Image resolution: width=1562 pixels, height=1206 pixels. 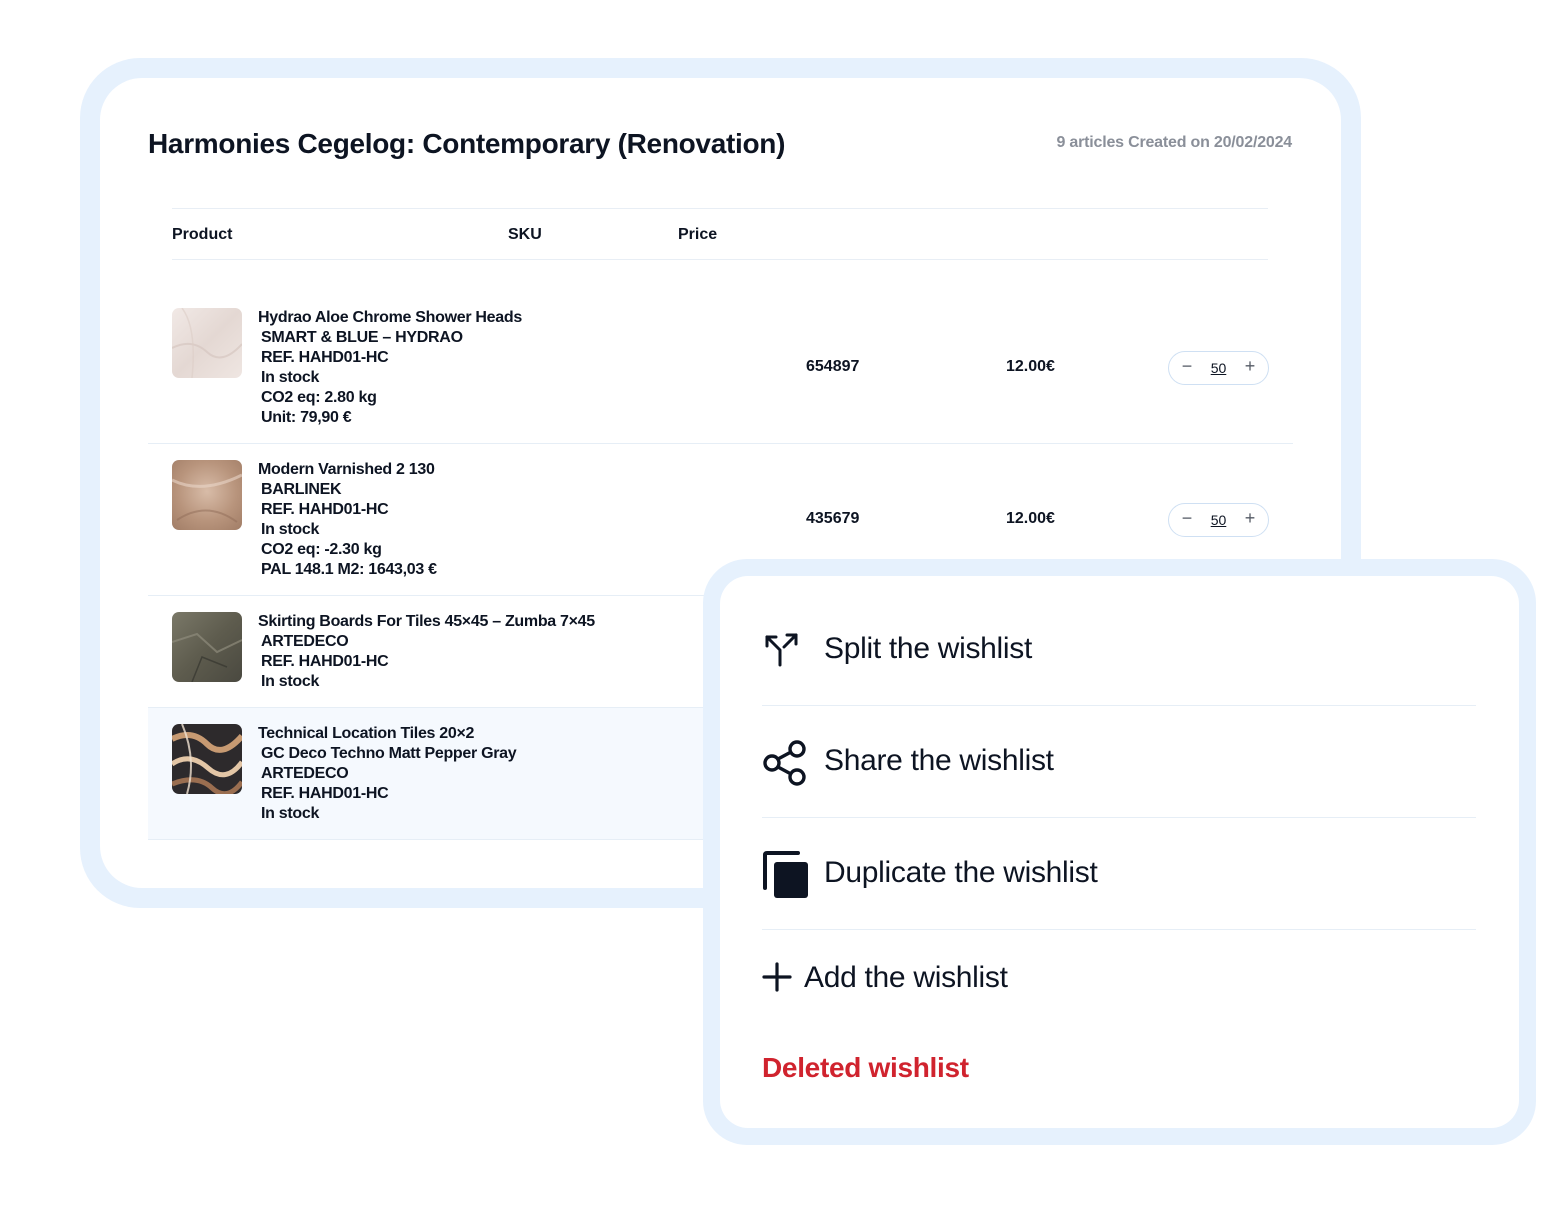 I want to click on menu-item-label: Add the wishlist, so click(x=906, y=977).